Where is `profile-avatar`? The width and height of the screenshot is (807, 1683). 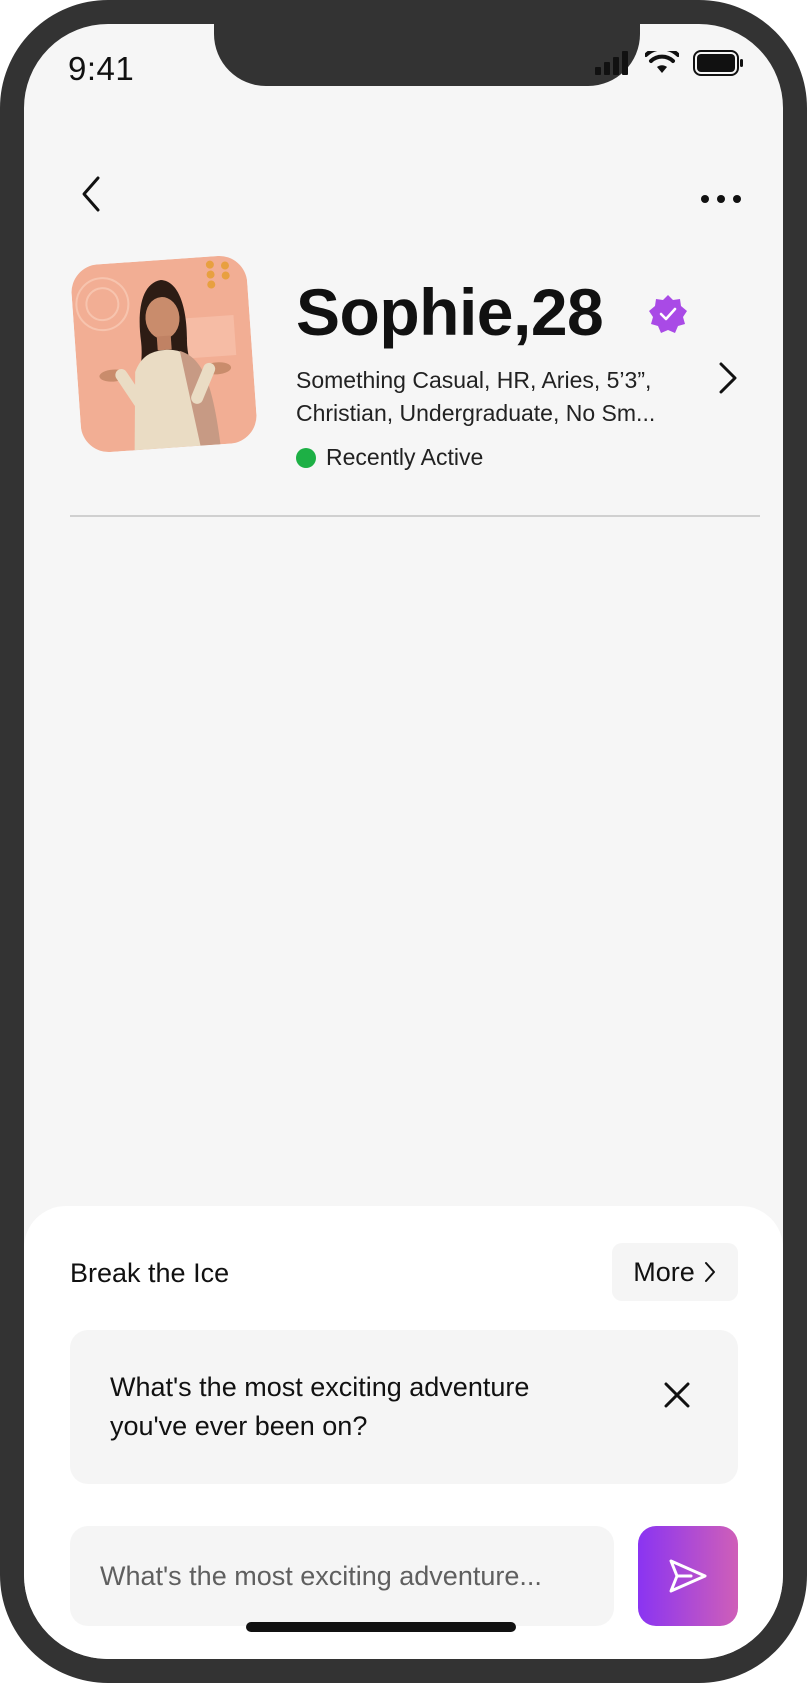 profile-avatar is located at coordinates (164, 354).